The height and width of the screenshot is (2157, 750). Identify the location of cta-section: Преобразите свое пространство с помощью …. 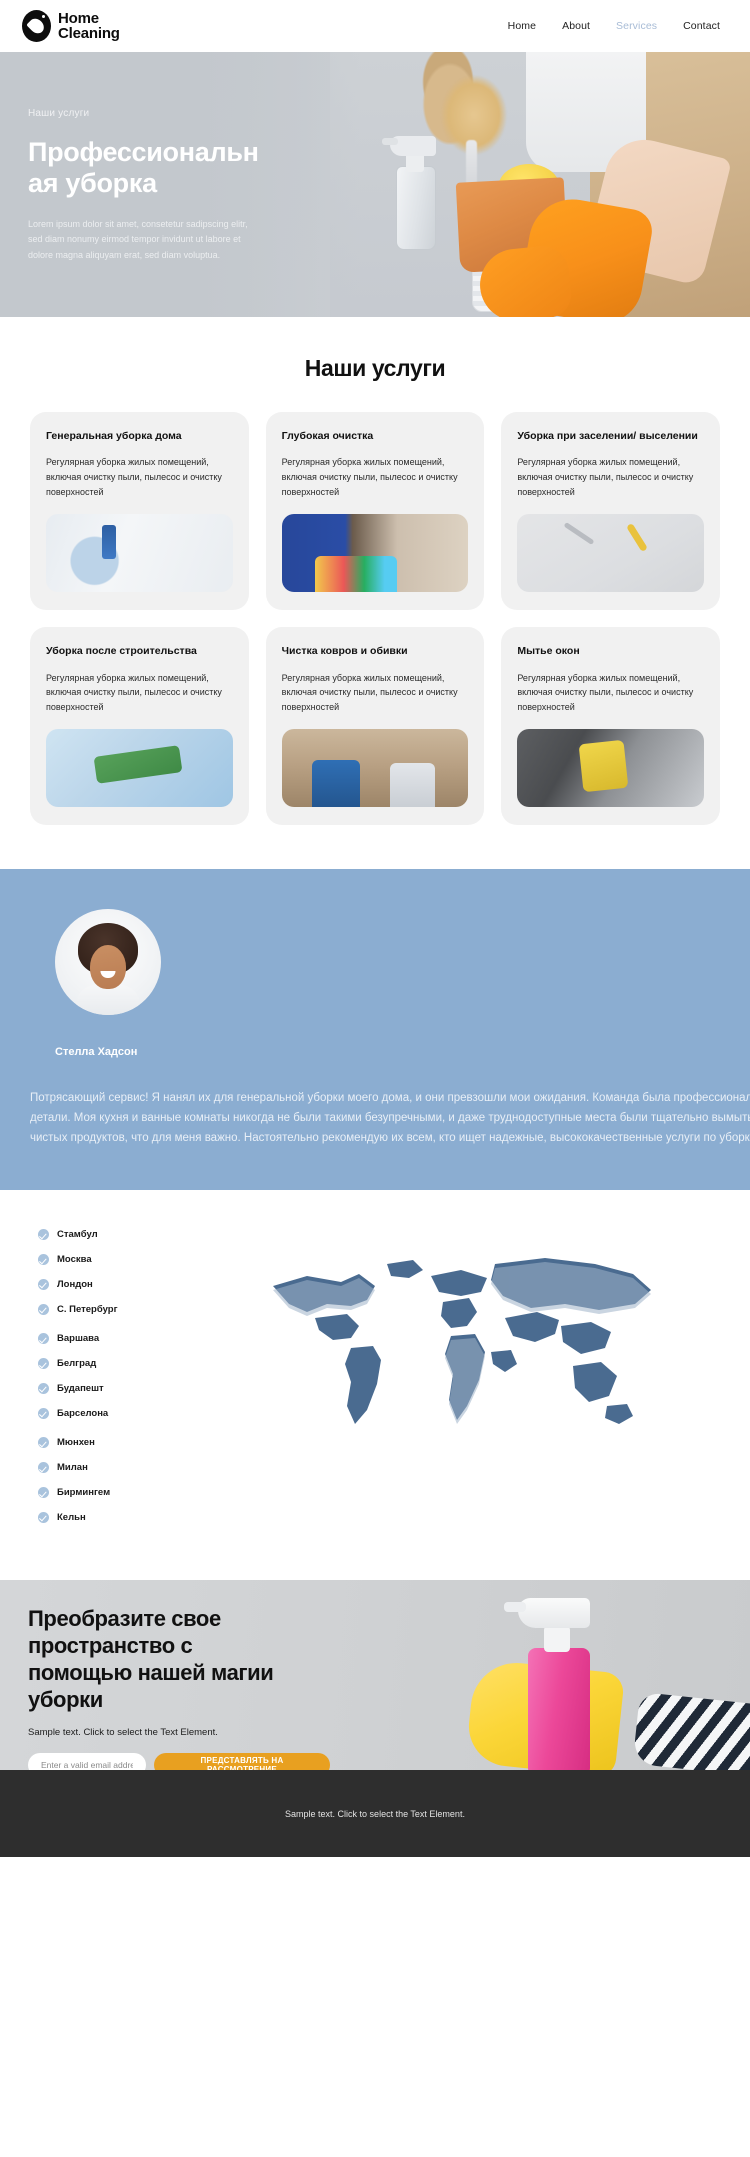
(375, 1675).